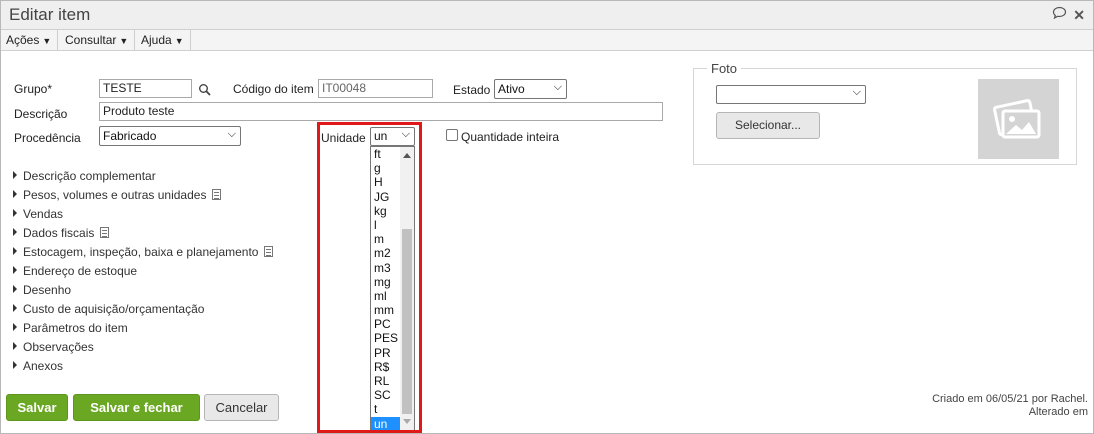 Image resolution: width=1094 pixels, height=434 pixels. I want to click on image-placeholder-icon, so click(1017, 119).